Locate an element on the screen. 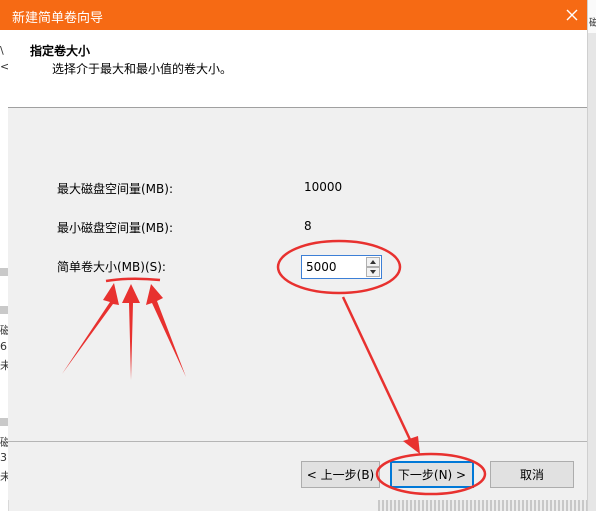 The width and height of the screenshot is (596, 511). volume-size-spinbox: 5000 is located at coordinates (341, 267).